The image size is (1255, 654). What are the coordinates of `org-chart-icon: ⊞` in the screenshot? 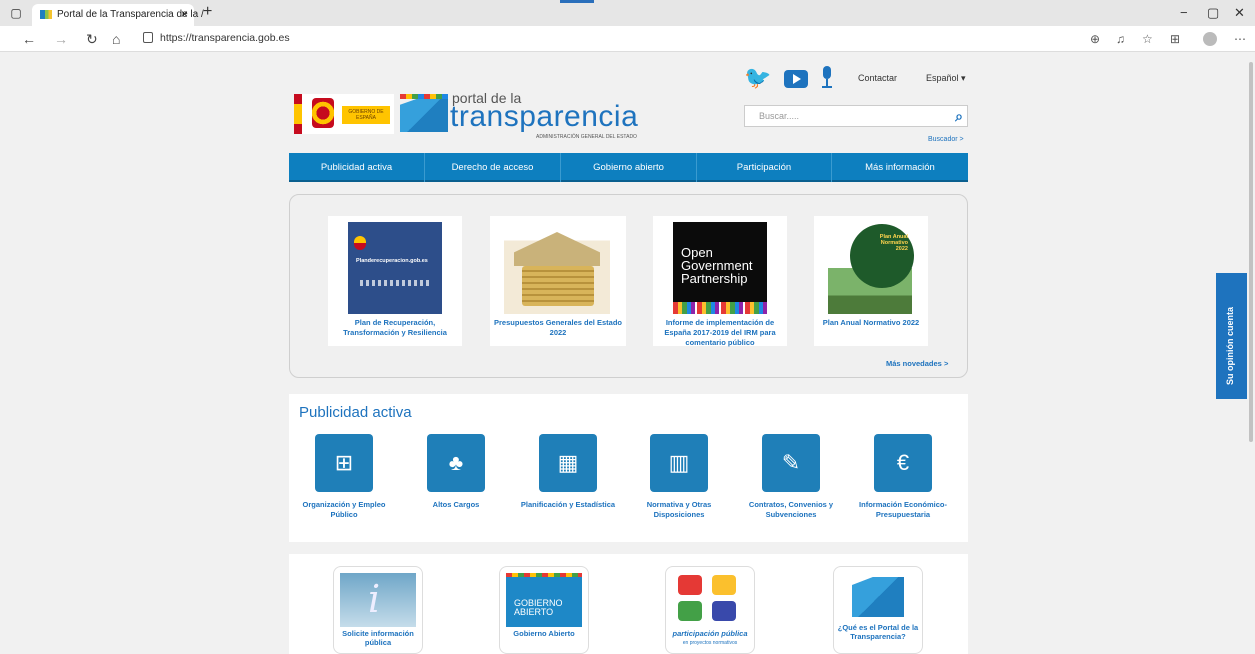 It's located at (344, 463).